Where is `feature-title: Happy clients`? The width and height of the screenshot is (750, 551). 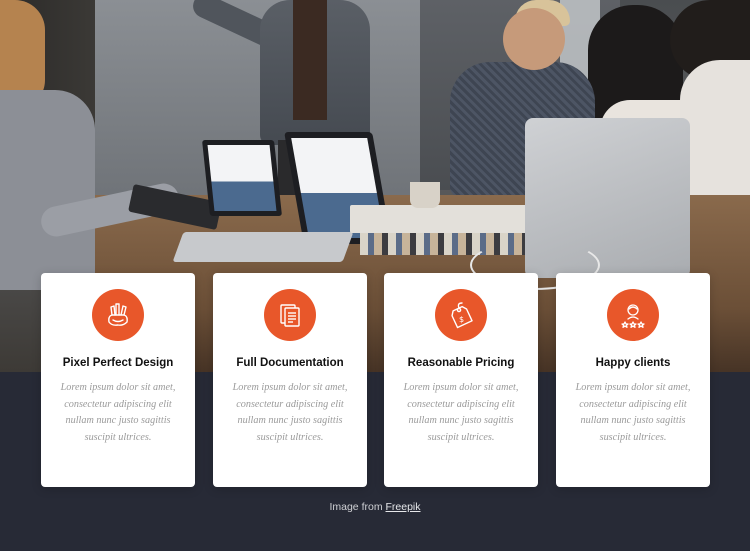
feature-title: Happy clients is located at coordinates (633, 363).